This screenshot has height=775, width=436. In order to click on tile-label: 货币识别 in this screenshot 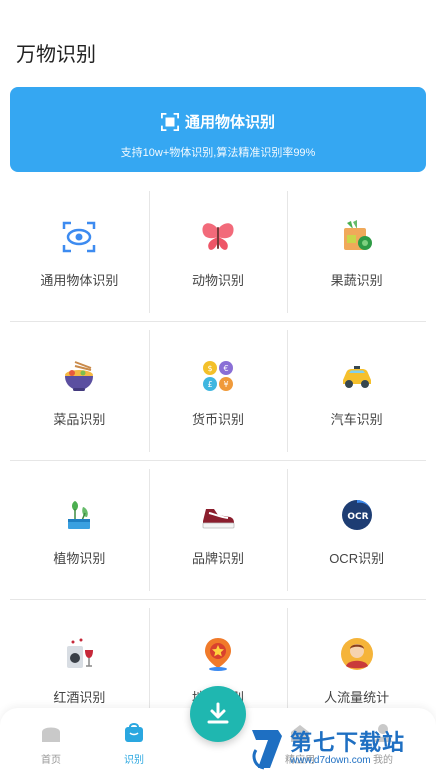, I will do `click(217, 419)`.